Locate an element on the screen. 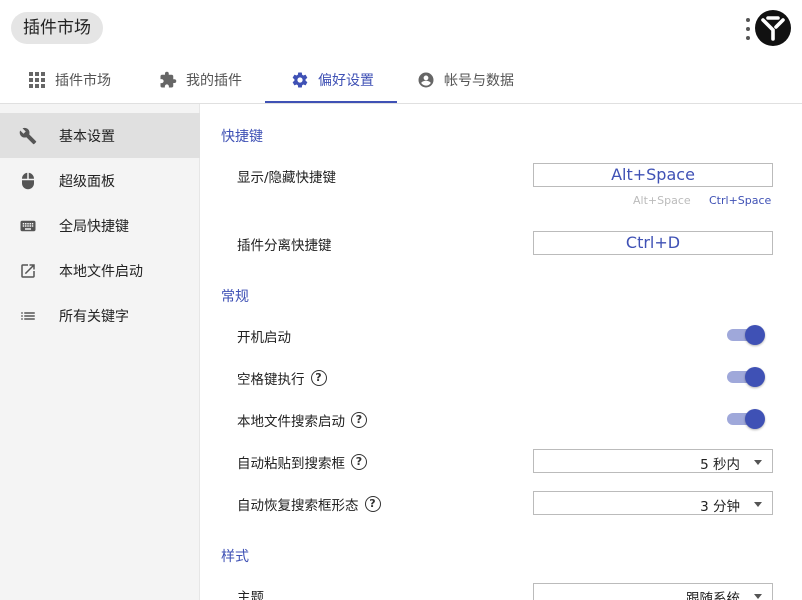 This screenshot has width=802, height=600. section-title-hotkeys: 快捷键 is located at coordinates (242, 137).